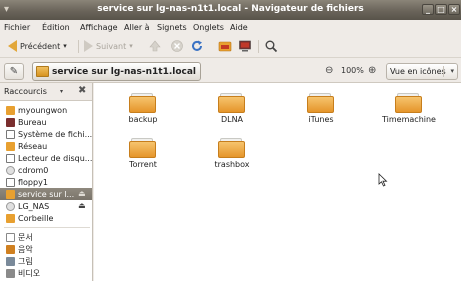 The height and width of the screenshot is (281, 461). Describe the element at coordinates (12, 46) in the screenshot. I see `back-arrow-icon` at that location.